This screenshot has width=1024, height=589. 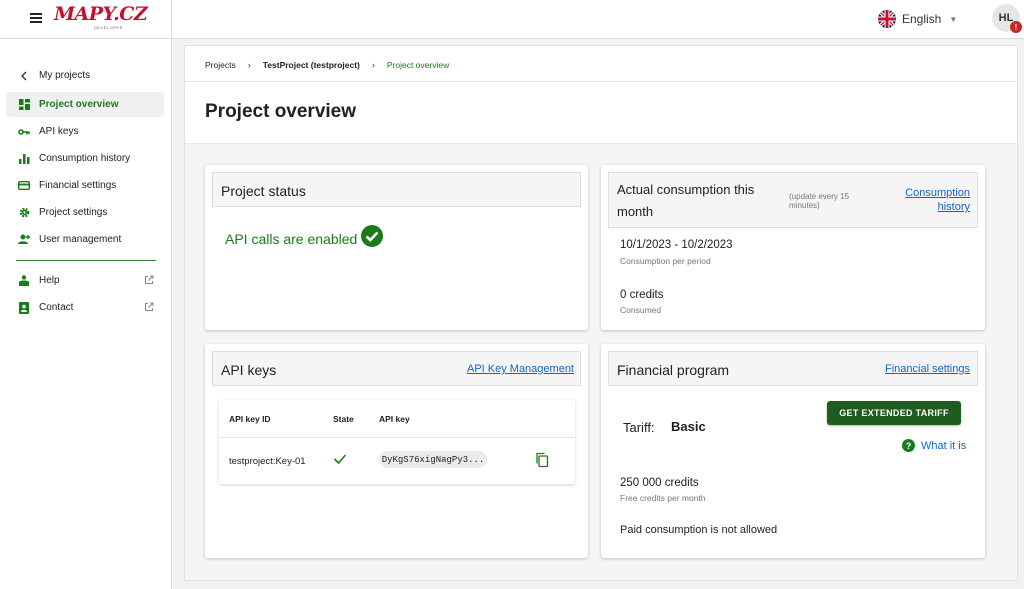 I want to click on card-title-line1: Actual consumption this, so click(x=686, y=189).